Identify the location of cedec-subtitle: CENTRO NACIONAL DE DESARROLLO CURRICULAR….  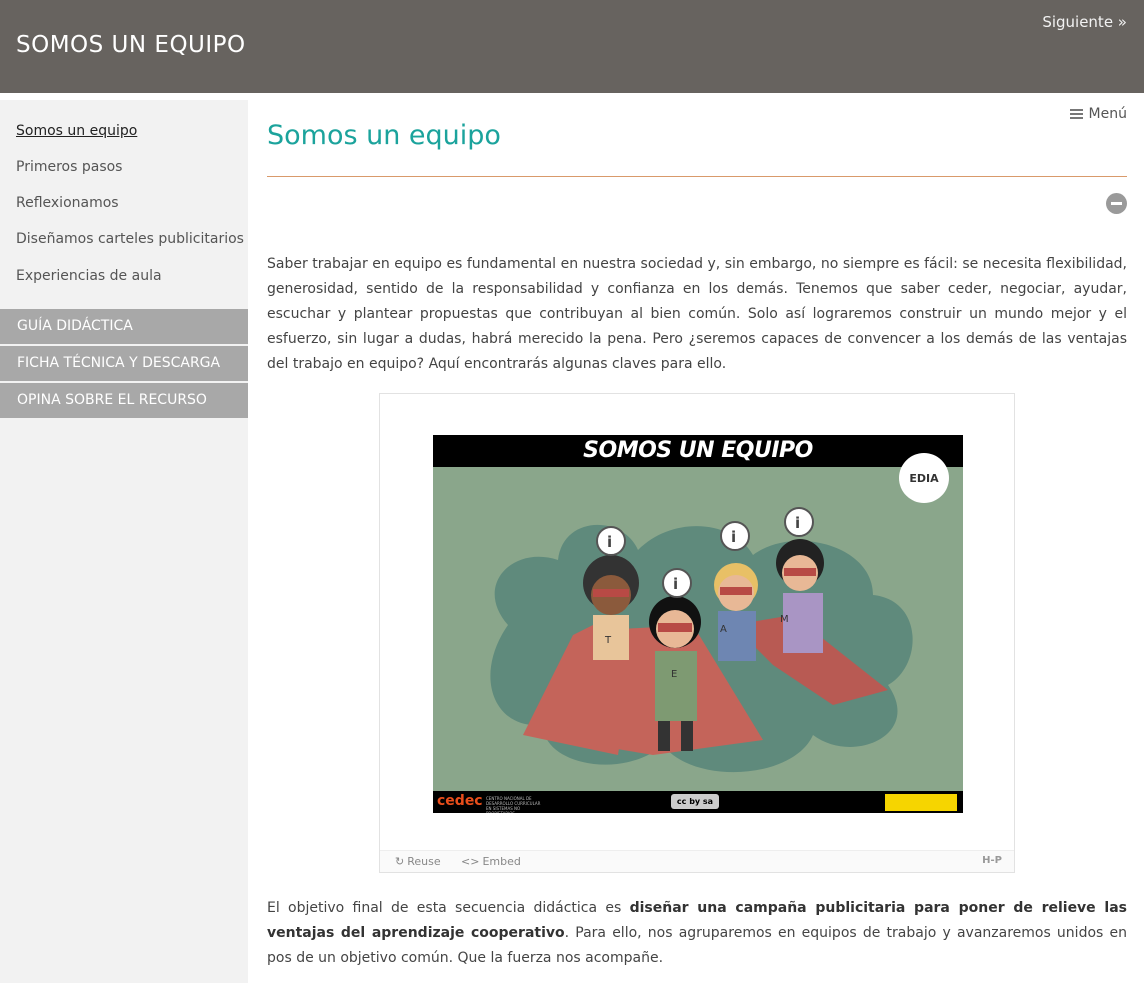
(513, 804).